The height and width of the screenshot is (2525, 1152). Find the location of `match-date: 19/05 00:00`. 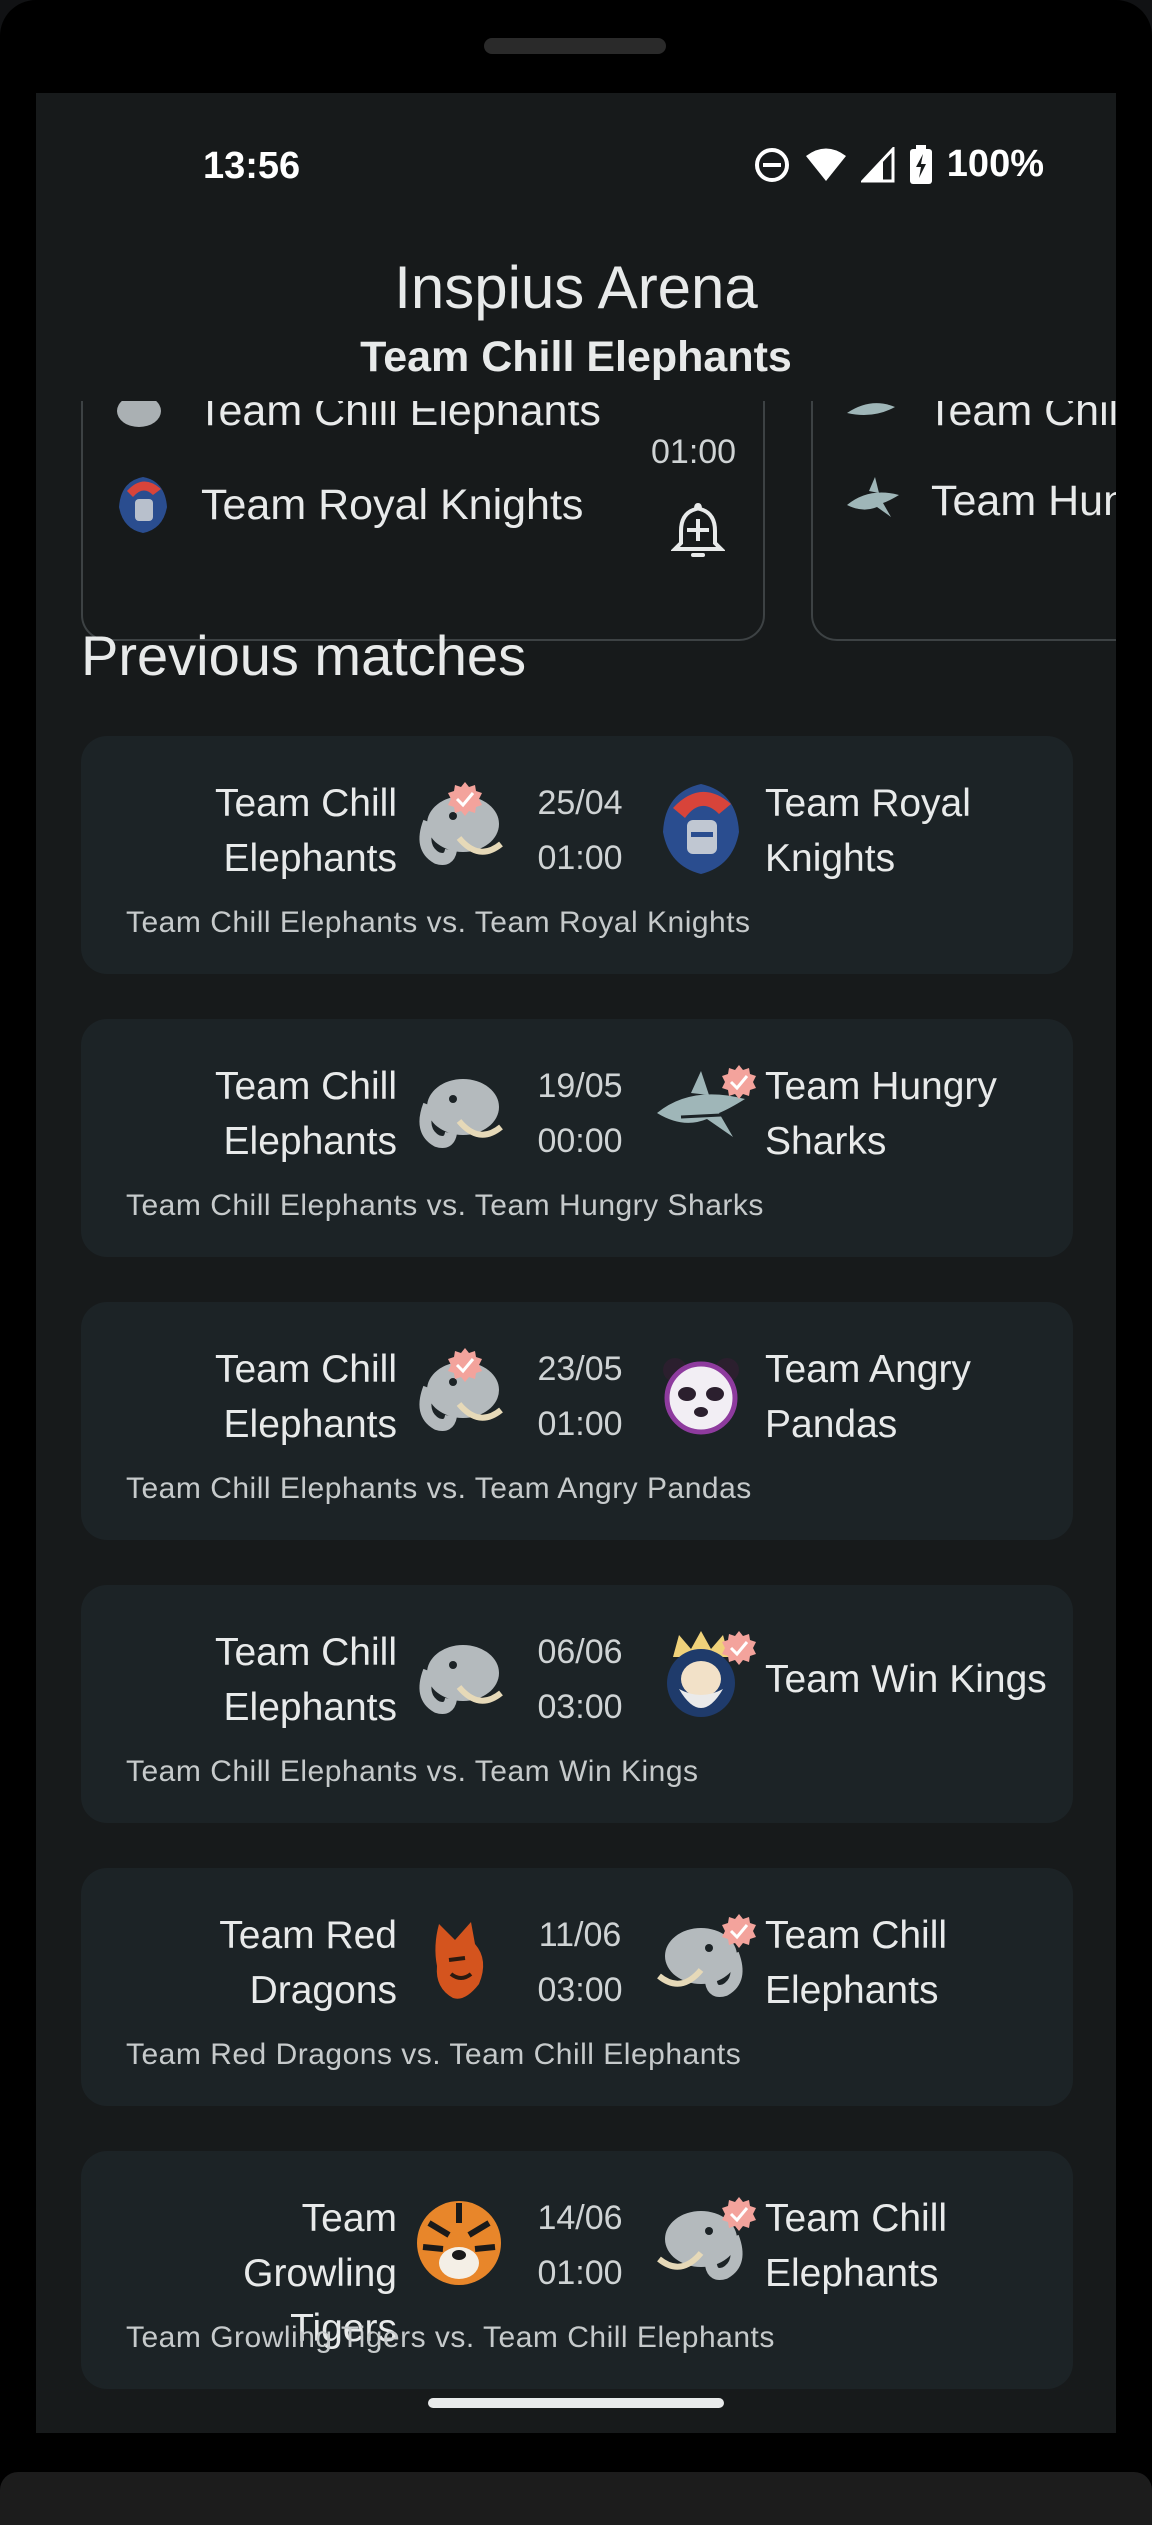

match-date: 19/05 00:00 is located at coordinates (580, 1113).